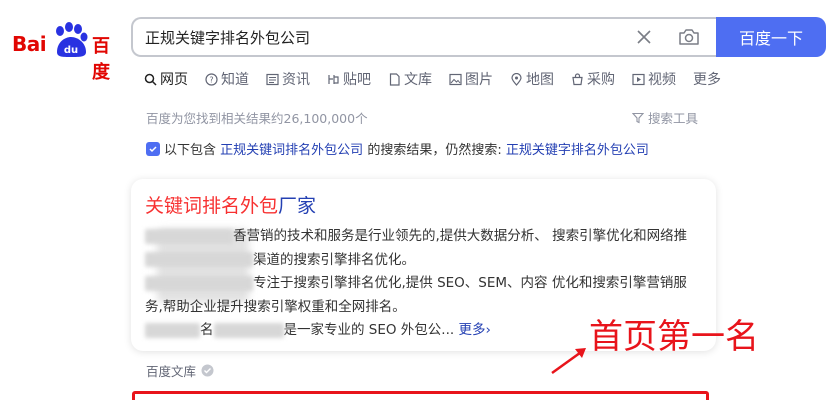 The image size is (833, 400). What do you see at coordinates (291, 148) in the screenshot?
I see `hint-keyword-link: 正规关键词排名外包公司` at bounding box center [291, 148].